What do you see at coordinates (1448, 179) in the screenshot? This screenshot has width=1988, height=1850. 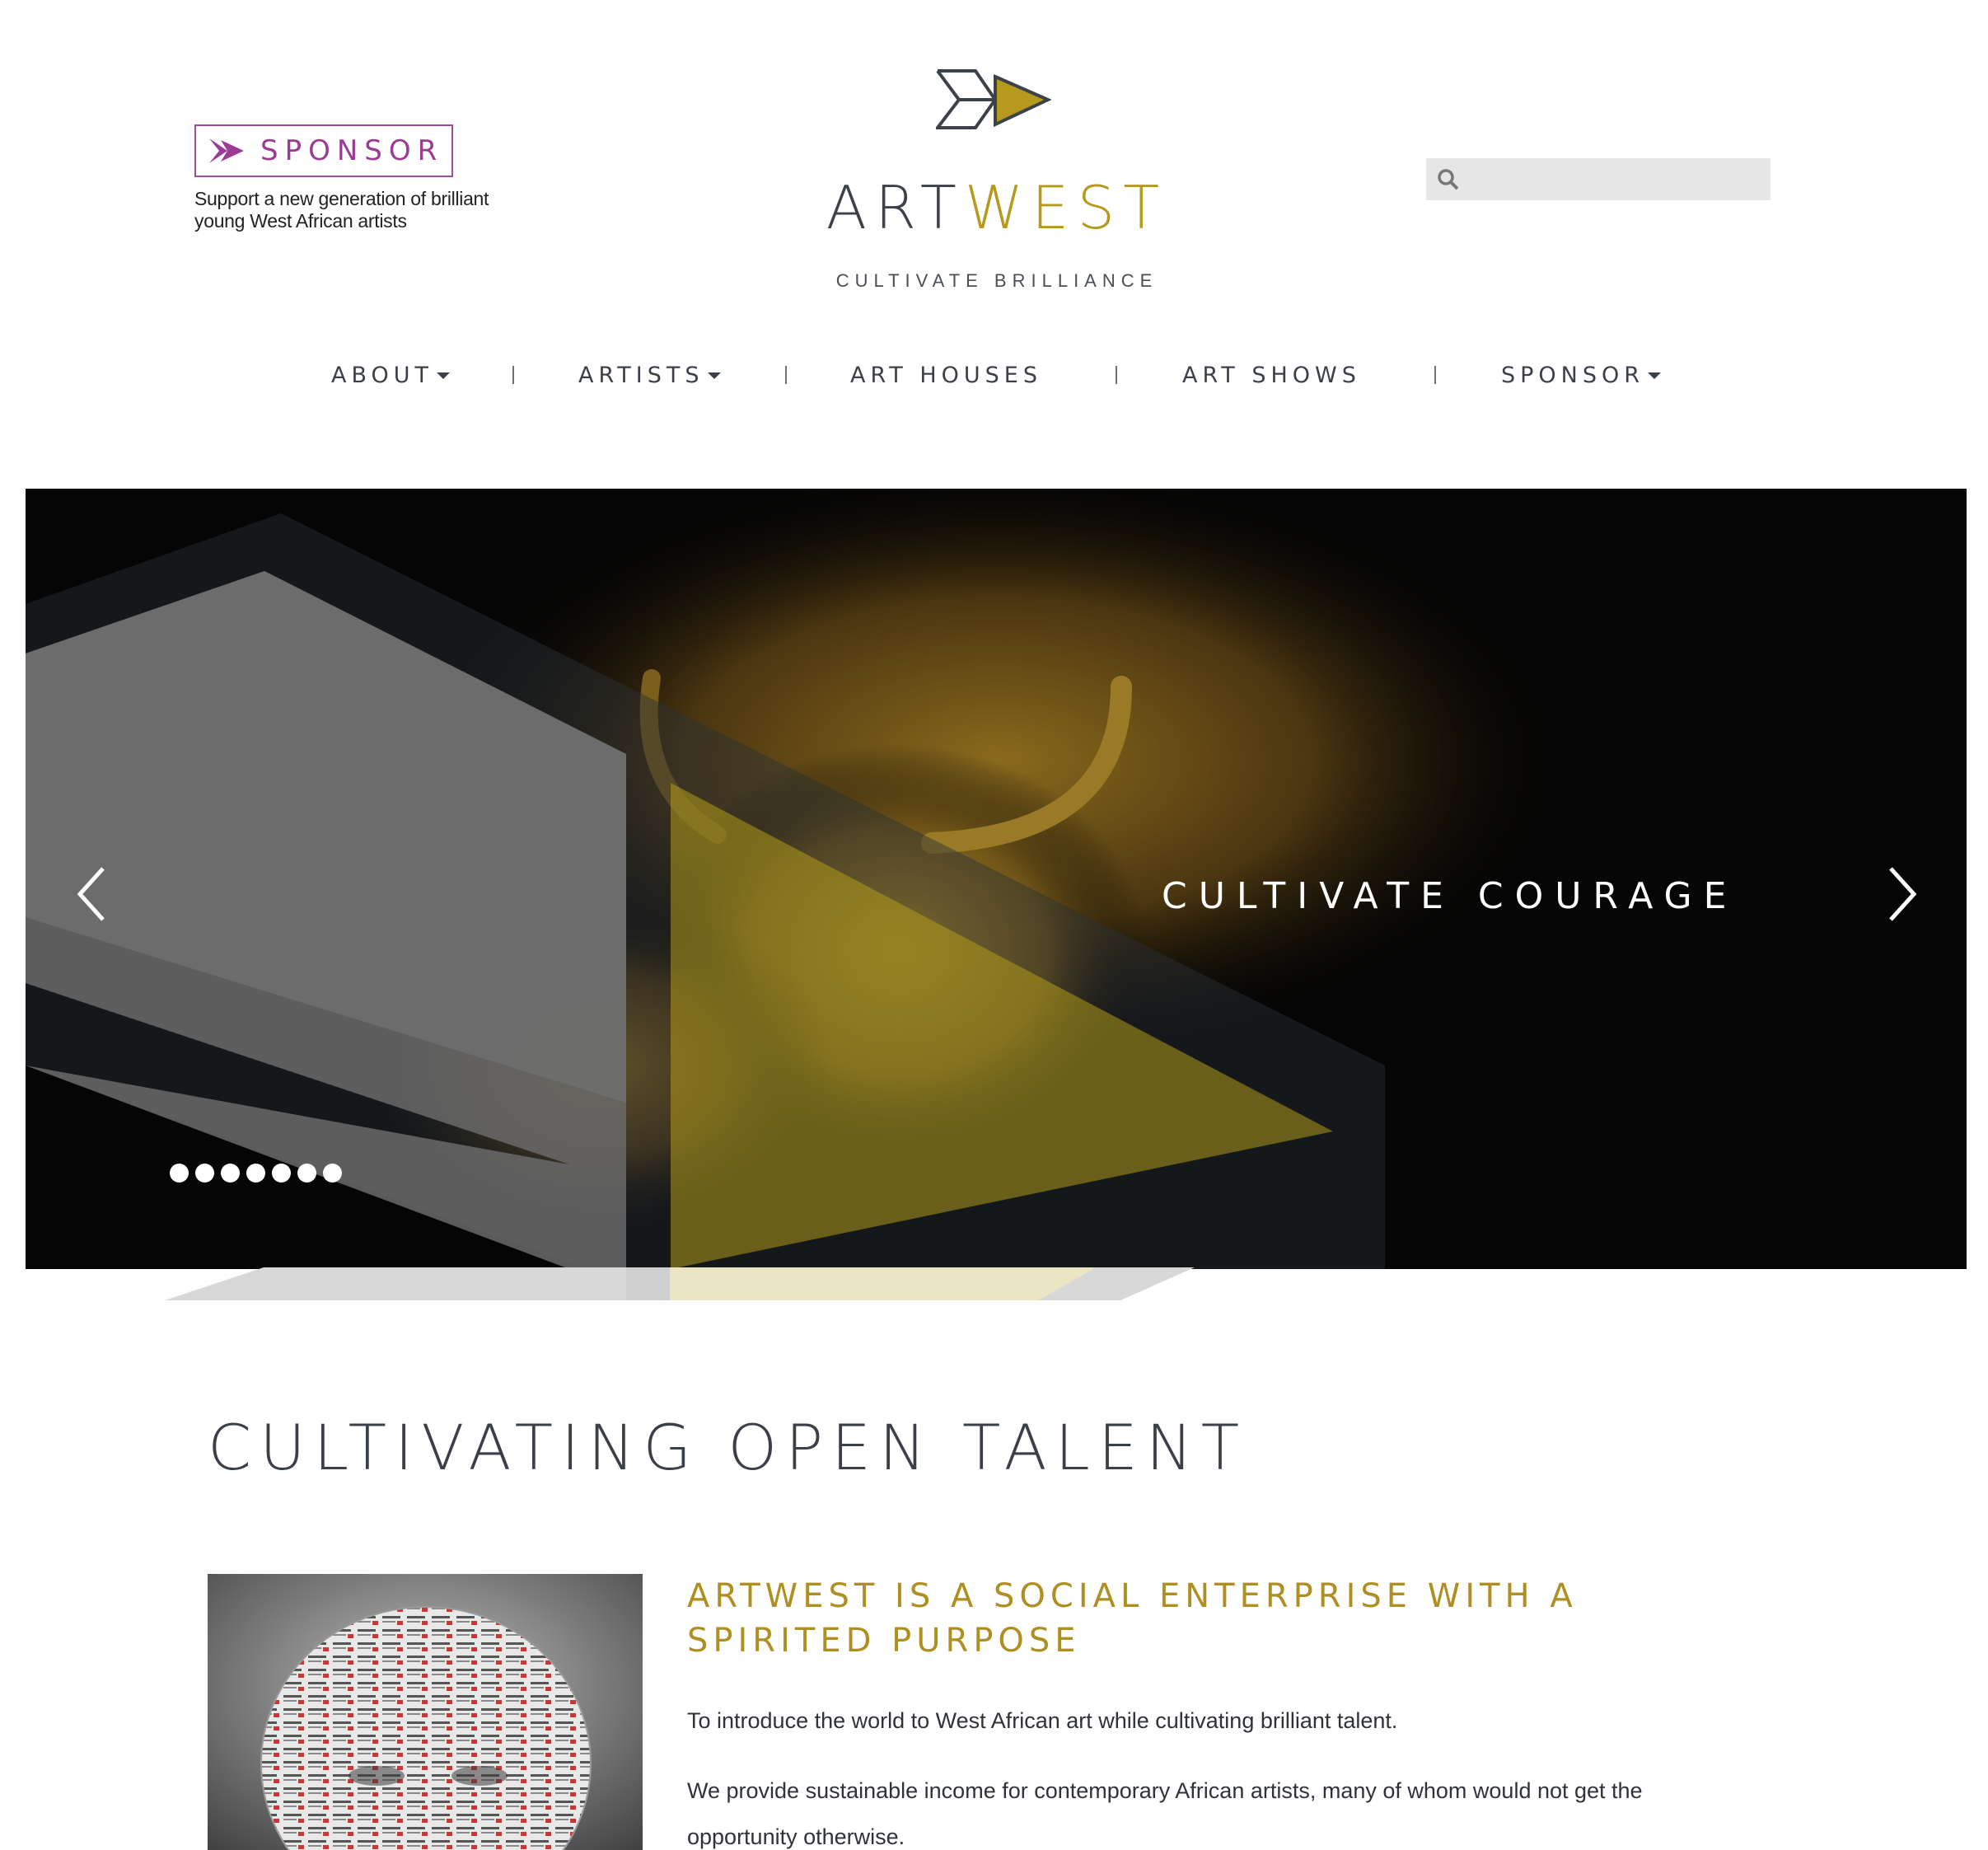 I see `search-icon` at bounding box center [1448, 179].